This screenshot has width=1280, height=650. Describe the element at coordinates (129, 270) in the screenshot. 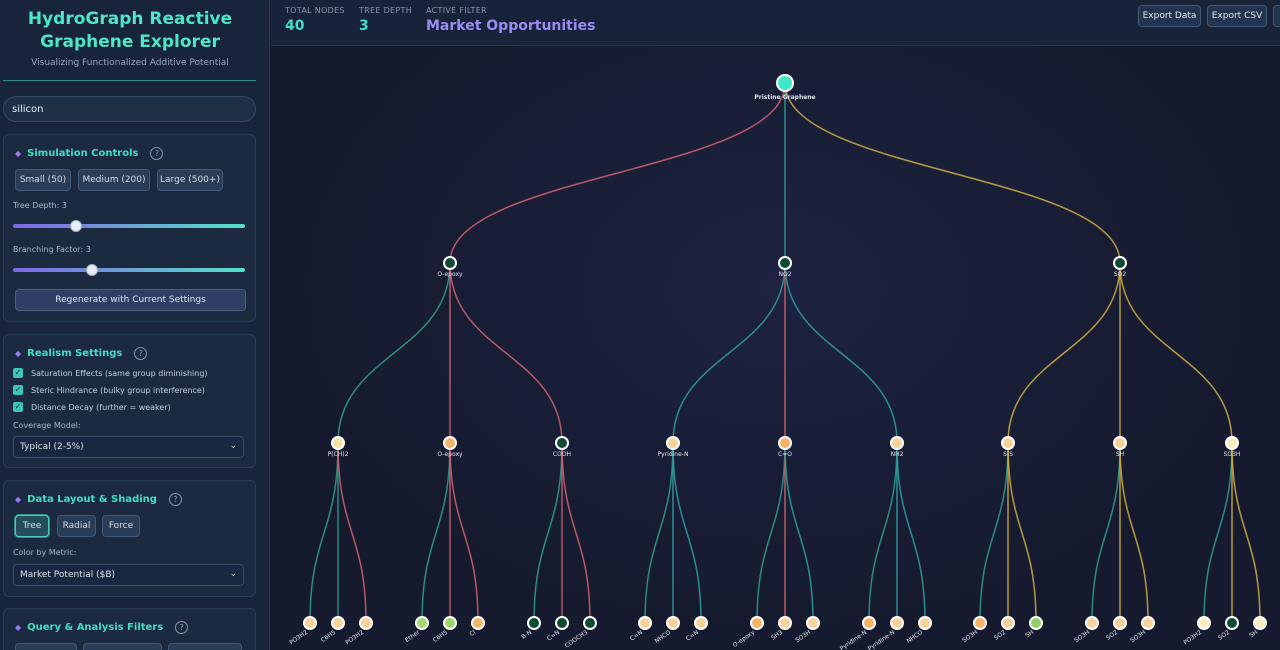

I see `branching-factor-slider` at that location.